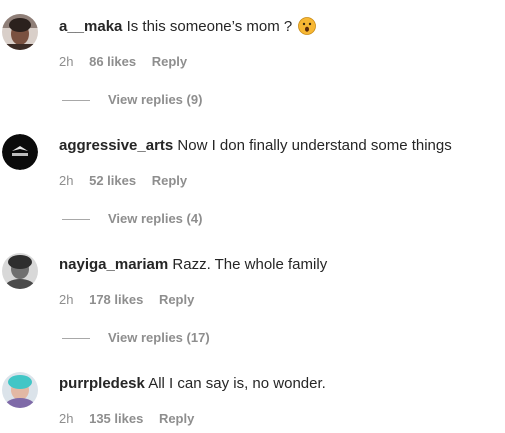  Describe the element at coordinates (113, 264) in the screenshot. I see `comment-username: nayiga_mariam` at that location.